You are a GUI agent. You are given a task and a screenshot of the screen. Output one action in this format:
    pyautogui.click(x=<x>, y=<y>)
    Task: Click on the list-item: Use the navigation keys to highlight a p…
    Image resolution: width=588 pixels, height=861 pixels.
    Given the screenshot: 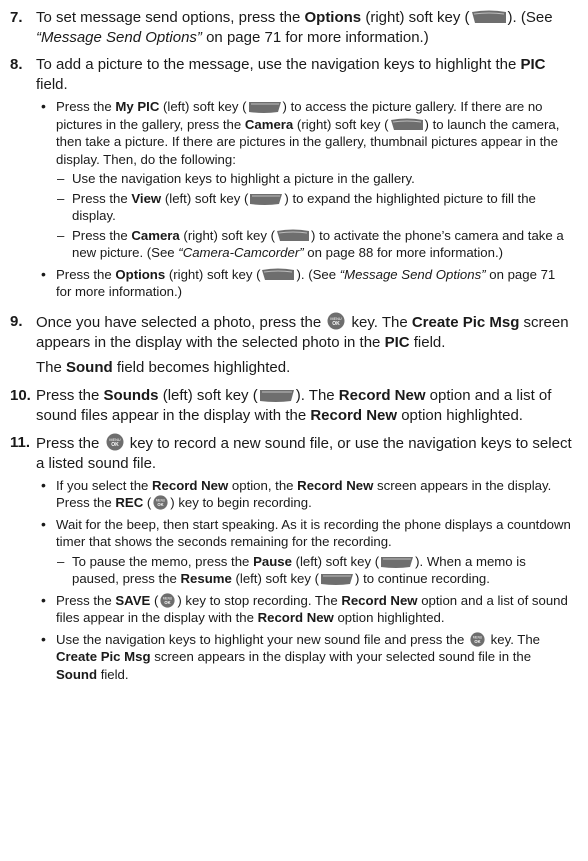 What is the action you would take?
    pyautogui.click(x=314, y=179)
    